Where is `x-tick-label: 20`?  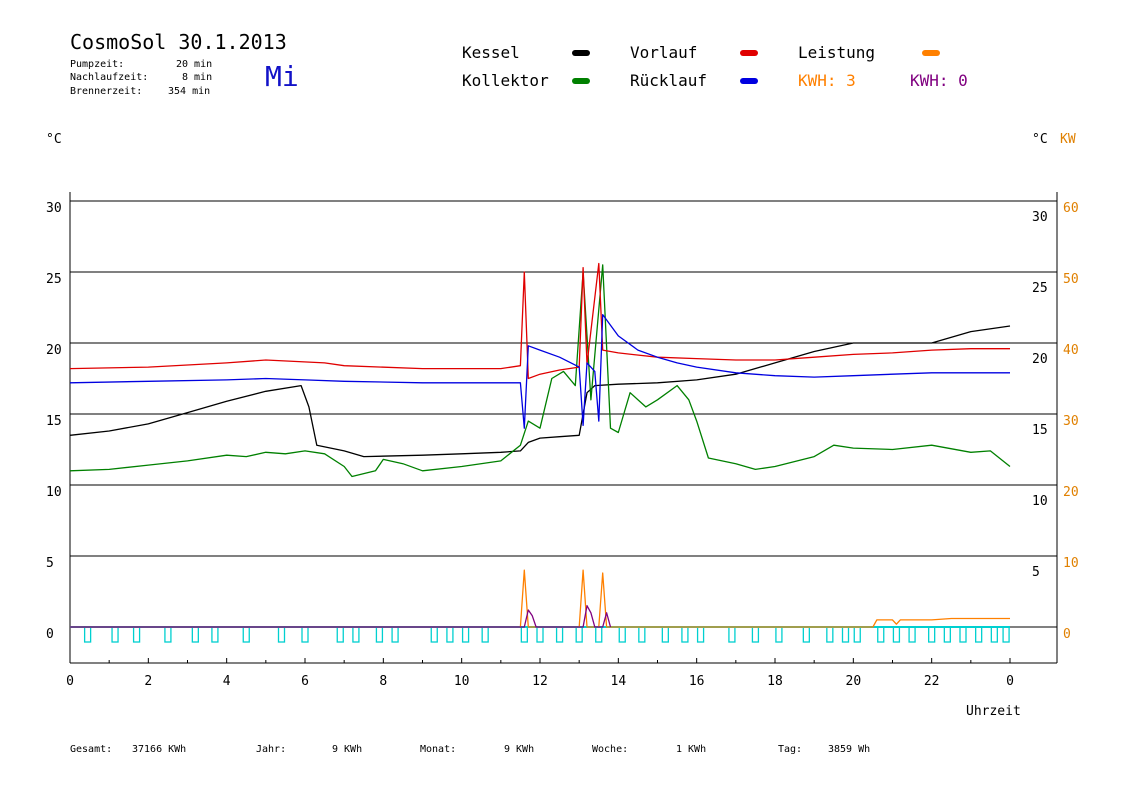 x-tick-label: 20 is located at coordinates (854, 681).